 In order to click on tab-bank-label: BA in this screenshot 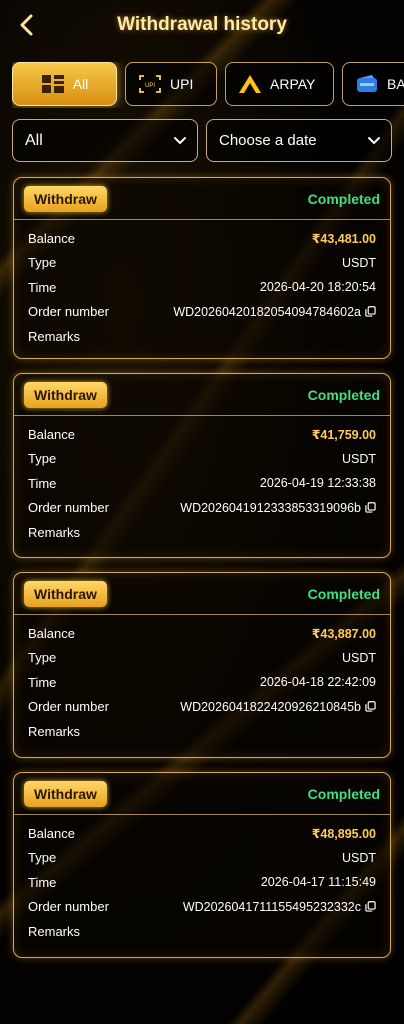, I will do `click(395, 84)`.